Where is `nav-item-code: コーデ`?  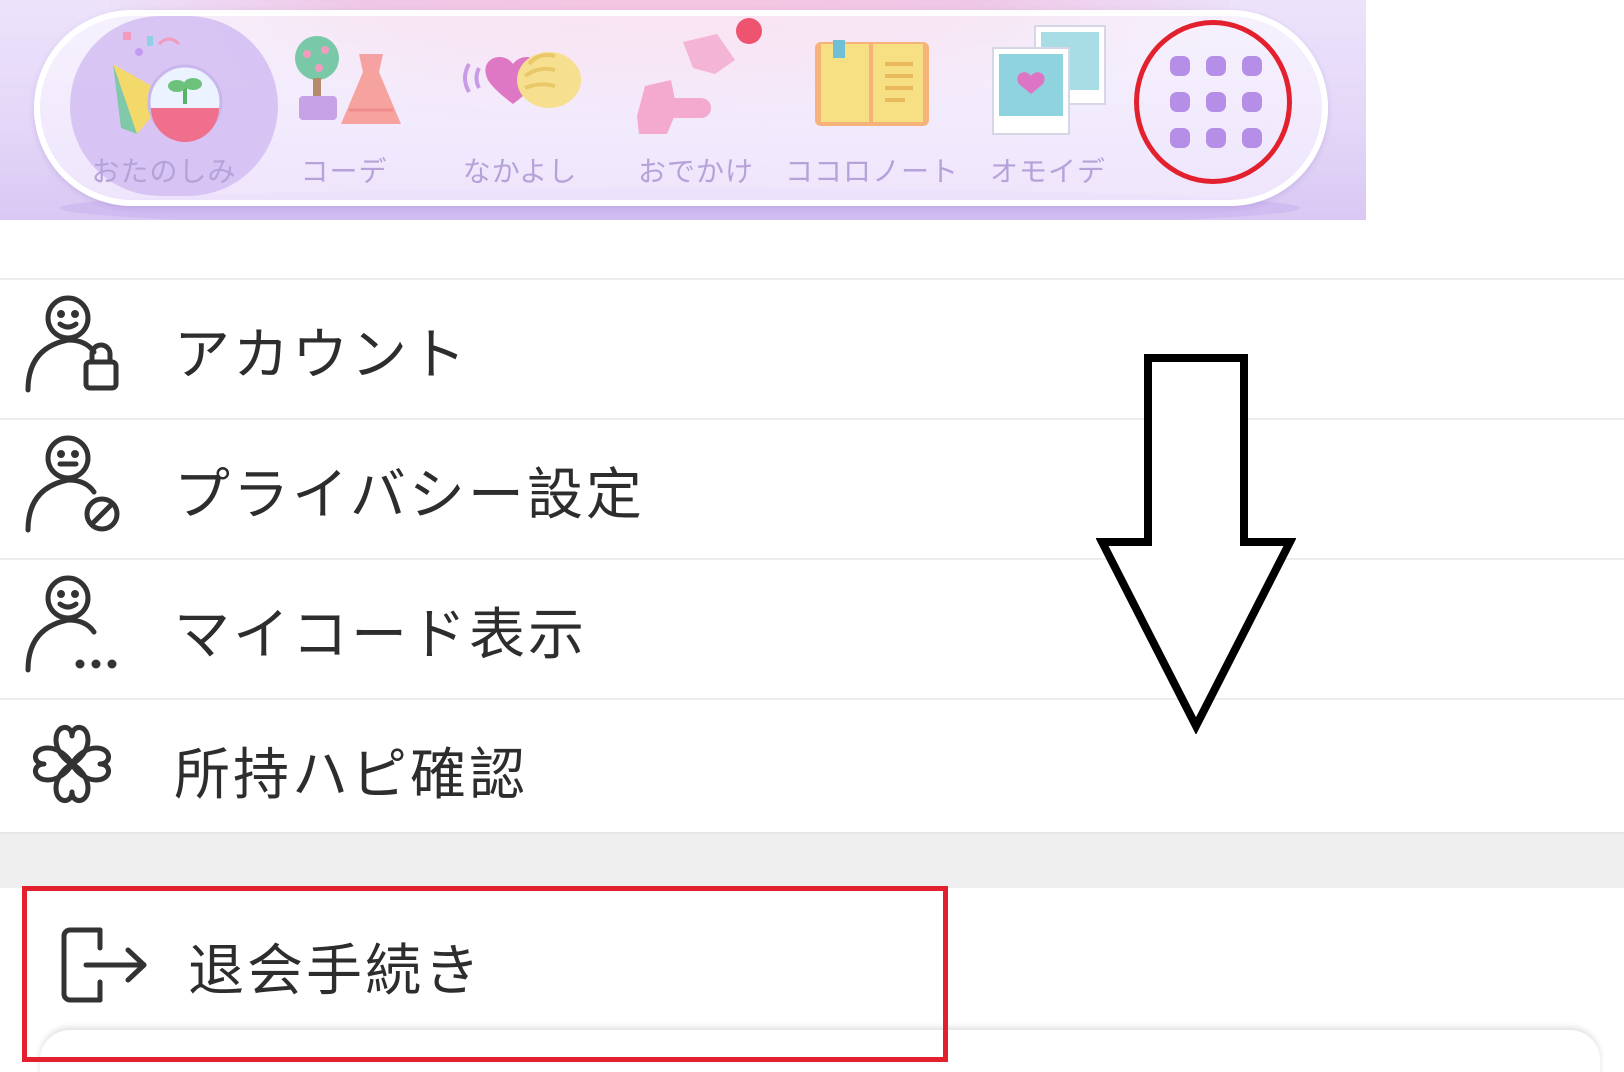
nav-item-code: コーデ is located at coordinates (344, 107).